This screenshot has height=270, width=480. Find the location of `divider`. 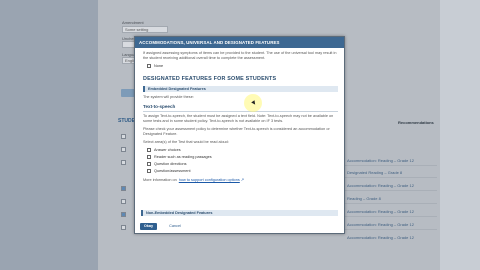

divider is located at coordinates (240, 111).